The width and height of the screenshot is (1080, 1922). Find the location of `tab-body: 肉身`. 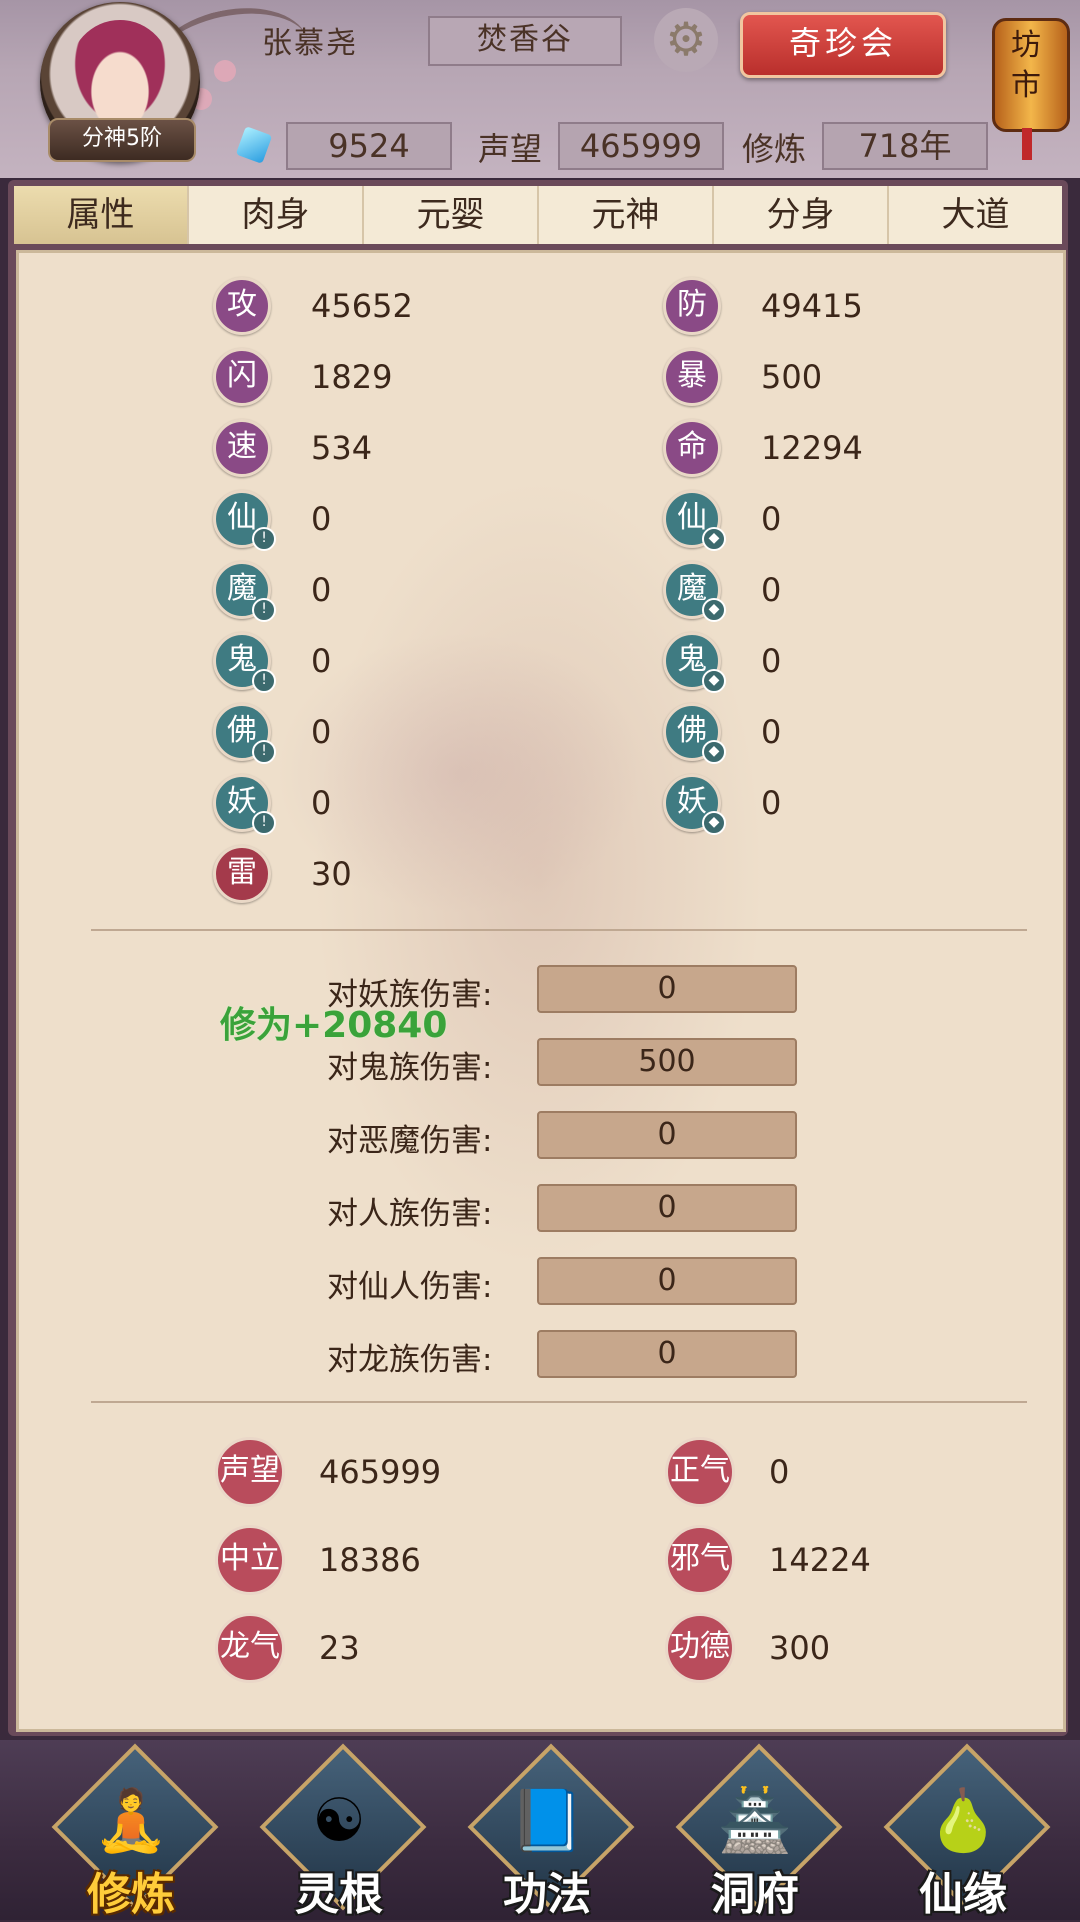

tab-body: 肉身 is located at coordinates (276, 215).